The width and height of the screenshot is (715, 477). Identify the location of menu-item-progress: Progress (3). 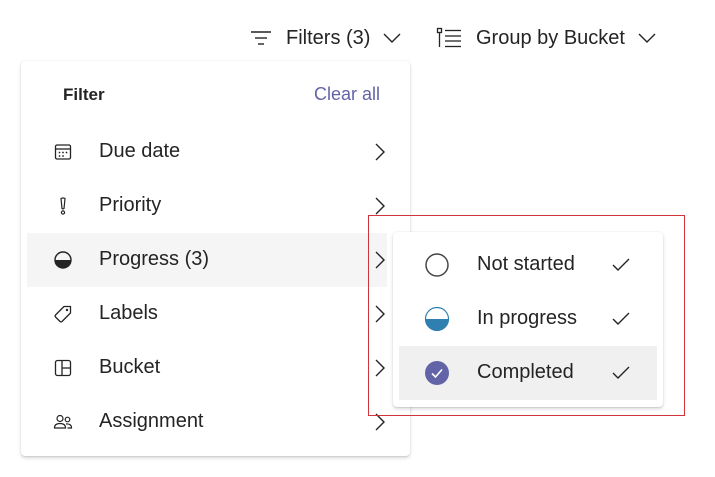
(207, 260).